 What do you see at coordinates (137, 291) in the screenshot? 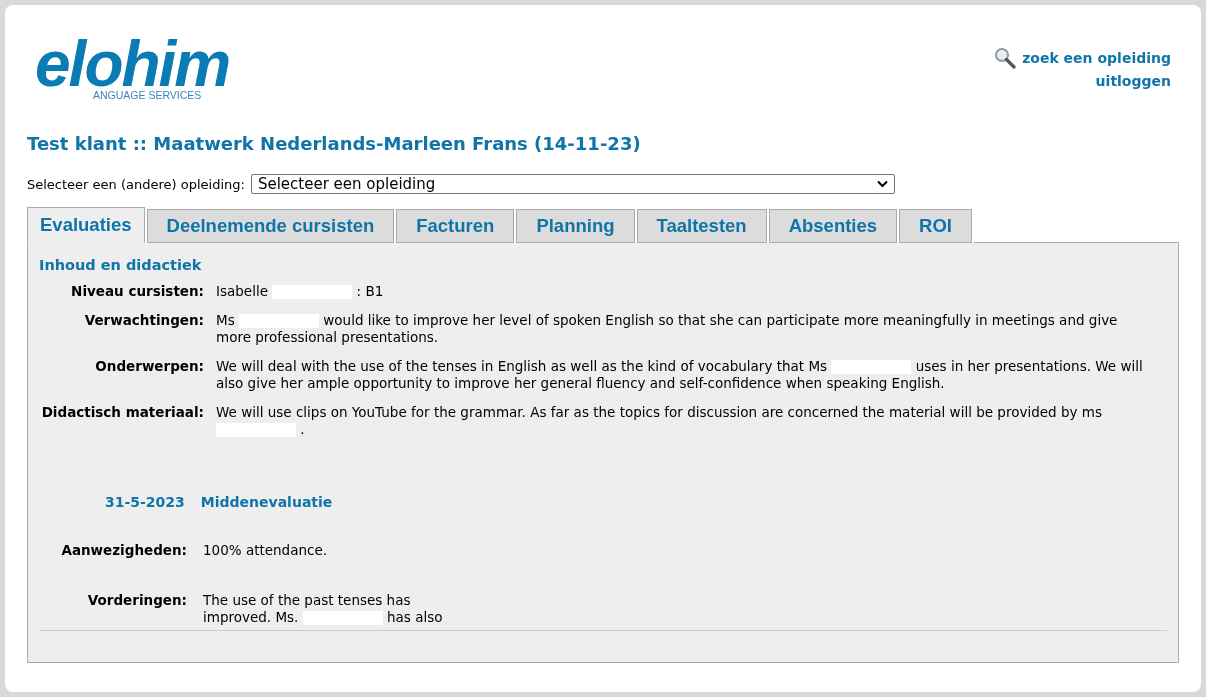
I see `field-label: Niveau cursisten:` at bounding box center [137, 291].